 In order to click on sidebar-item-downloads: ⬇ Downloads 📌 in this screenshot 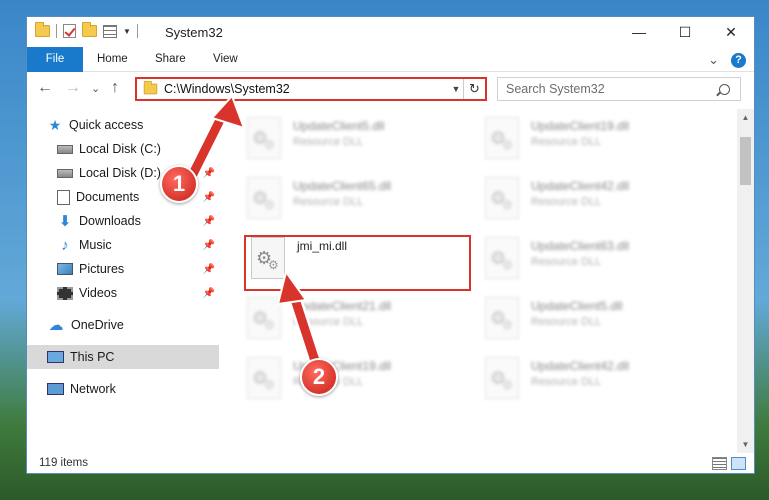, I will do `click(123, 221)`.